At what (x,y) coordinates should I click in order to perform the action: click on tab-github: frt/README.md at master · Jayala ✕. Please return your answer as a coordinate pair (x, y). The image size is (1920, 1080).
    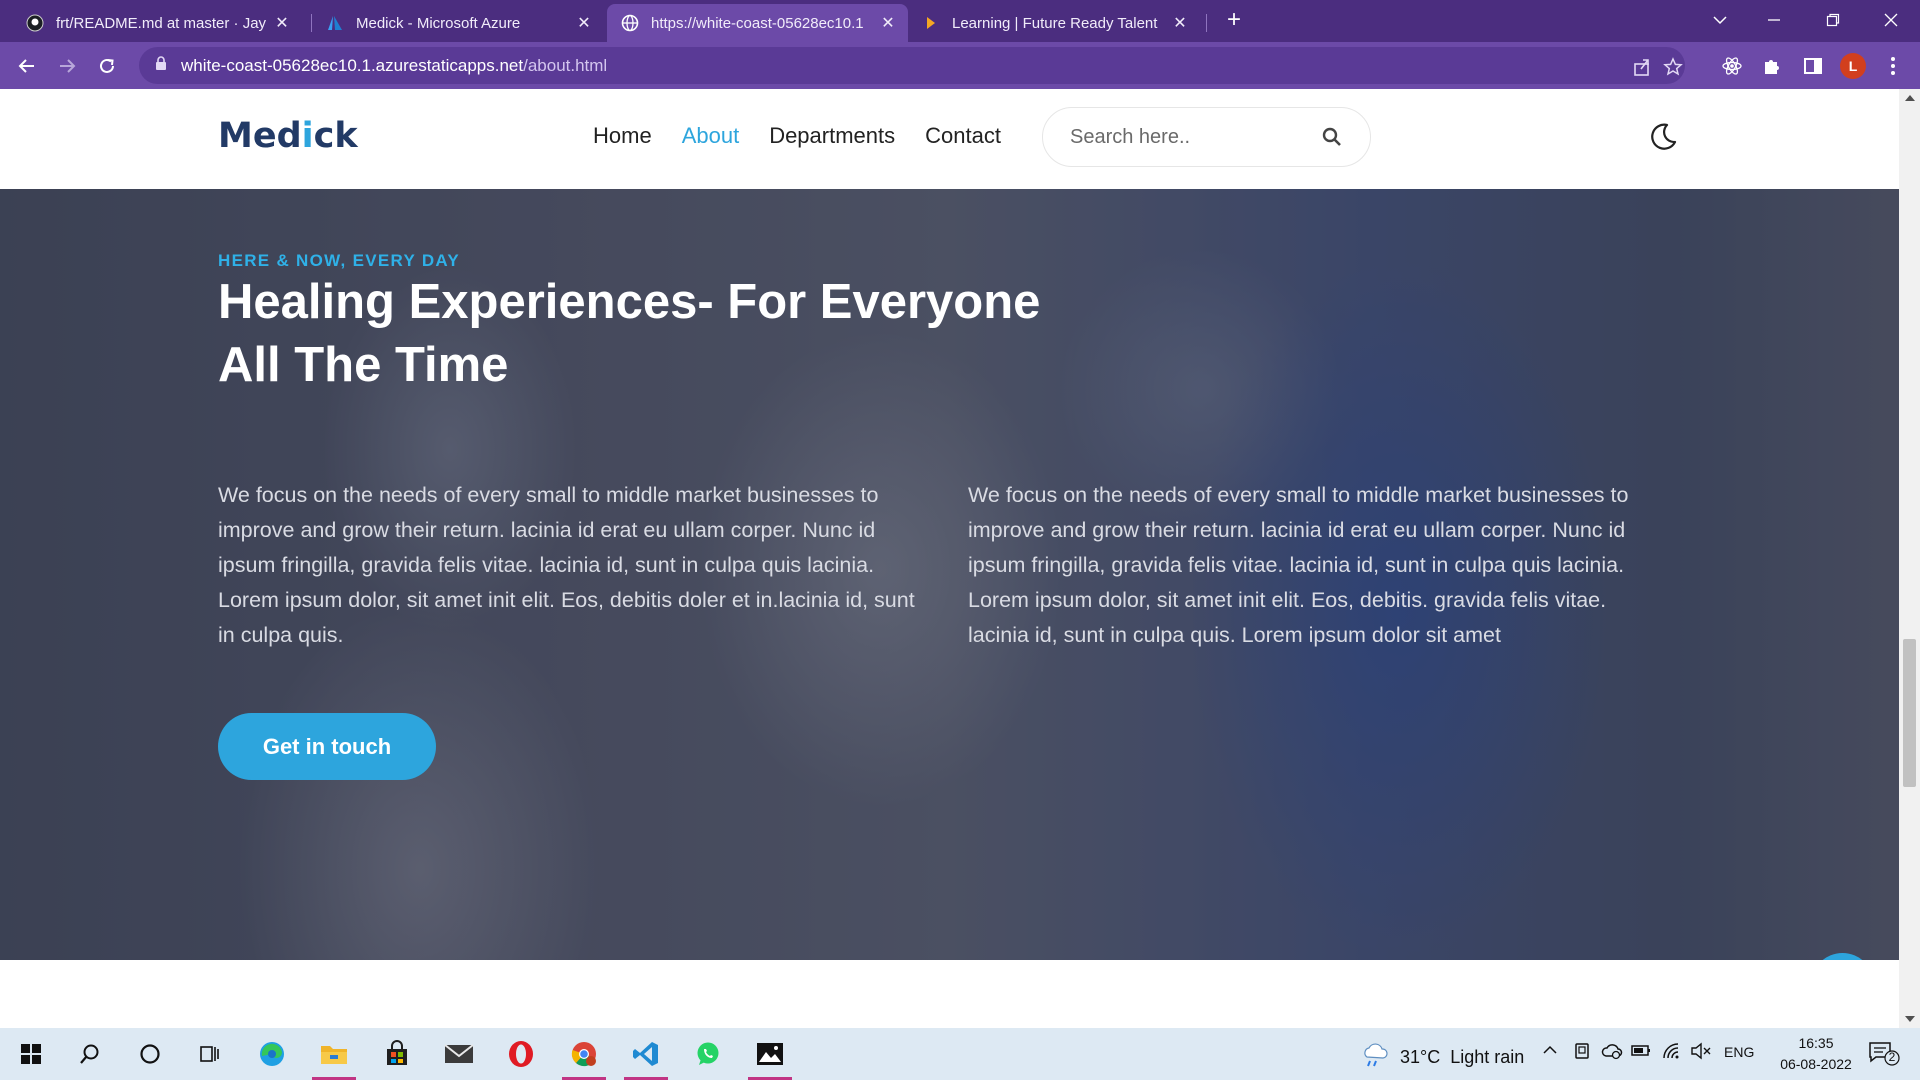
    Looking at the image, I should click on (157, 23).